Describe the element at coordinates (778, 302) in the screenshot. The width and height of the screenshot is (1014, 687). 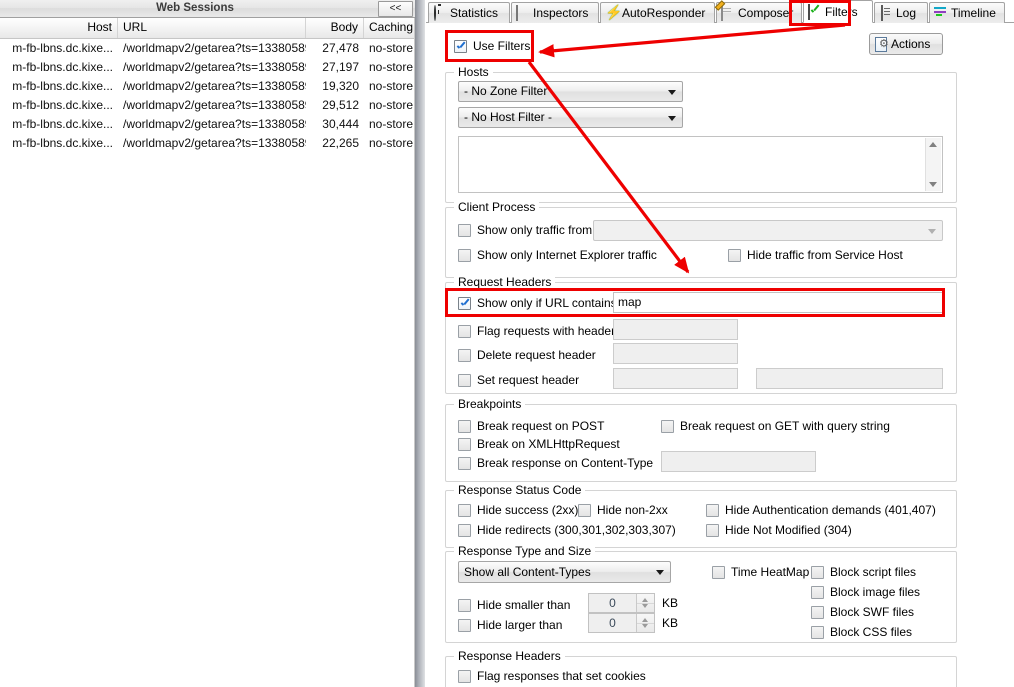
I see `url-contains-input: map` at that location.